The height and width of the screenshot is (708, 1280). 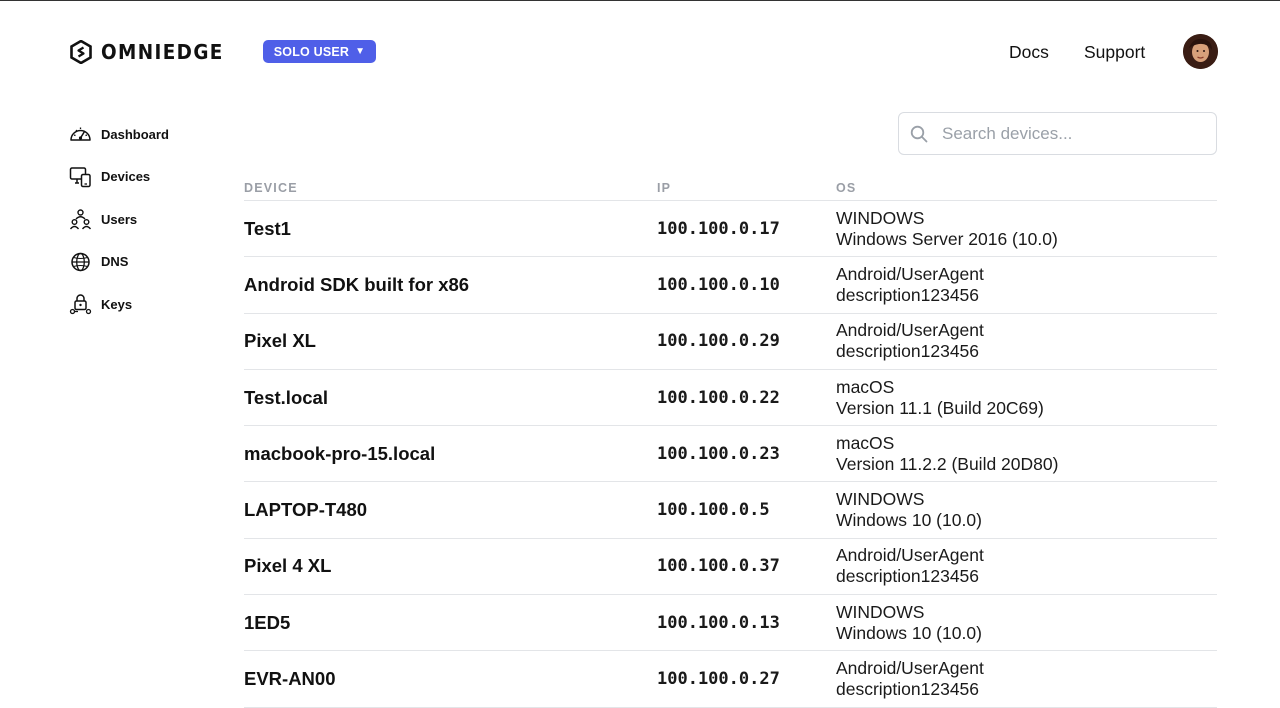 I want to click on device-name: 1ED5, so click(x=267, y=622).